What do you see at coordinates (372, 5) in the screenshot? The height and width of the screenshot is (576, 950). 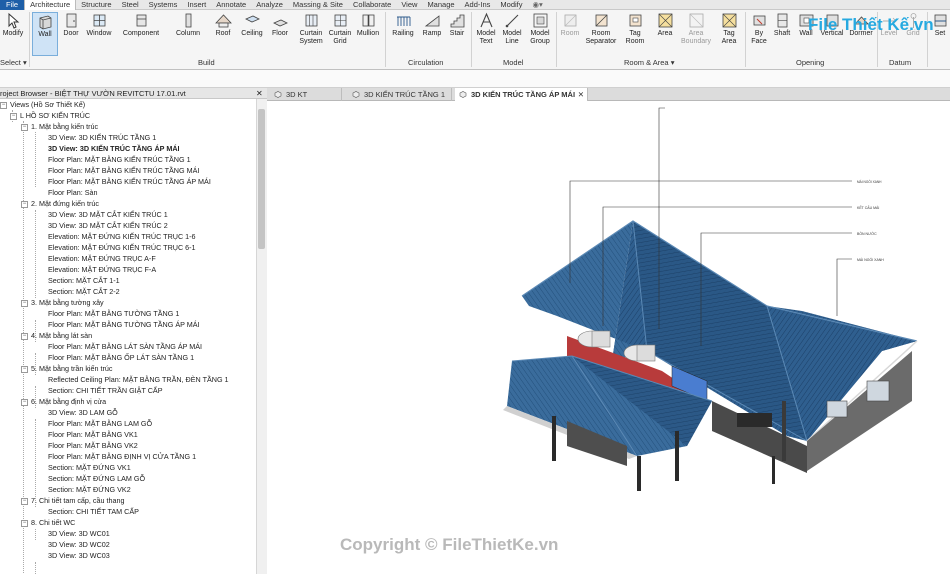 I see `menu-collaborate: Collaborate` at bounding box center [372, 5].